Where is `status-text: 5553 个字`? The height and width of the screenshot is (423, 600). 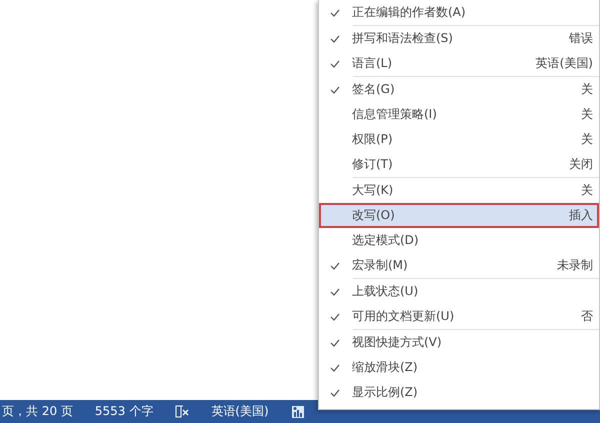
status-text: 5553 个字 is located at coordinates (124, 411).